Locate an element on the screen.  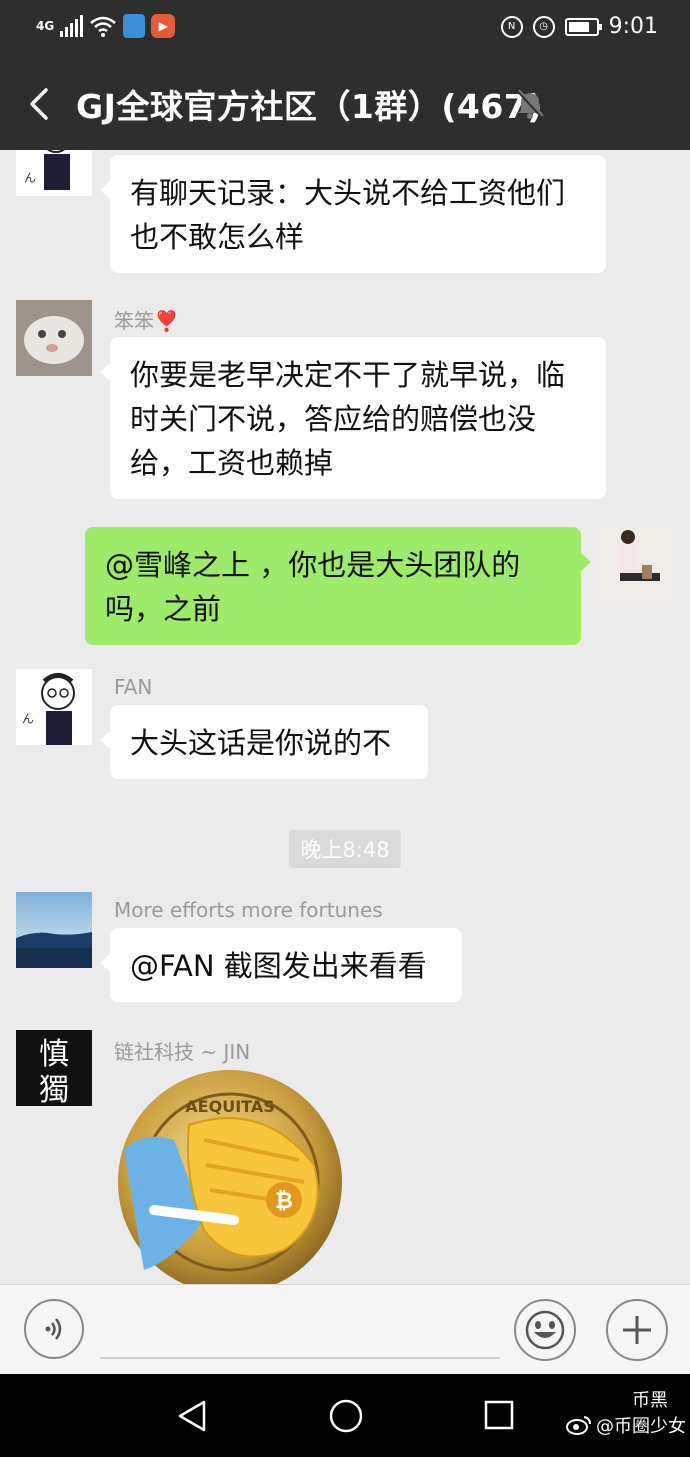
signal-icon is located at coordinates (72, 26).